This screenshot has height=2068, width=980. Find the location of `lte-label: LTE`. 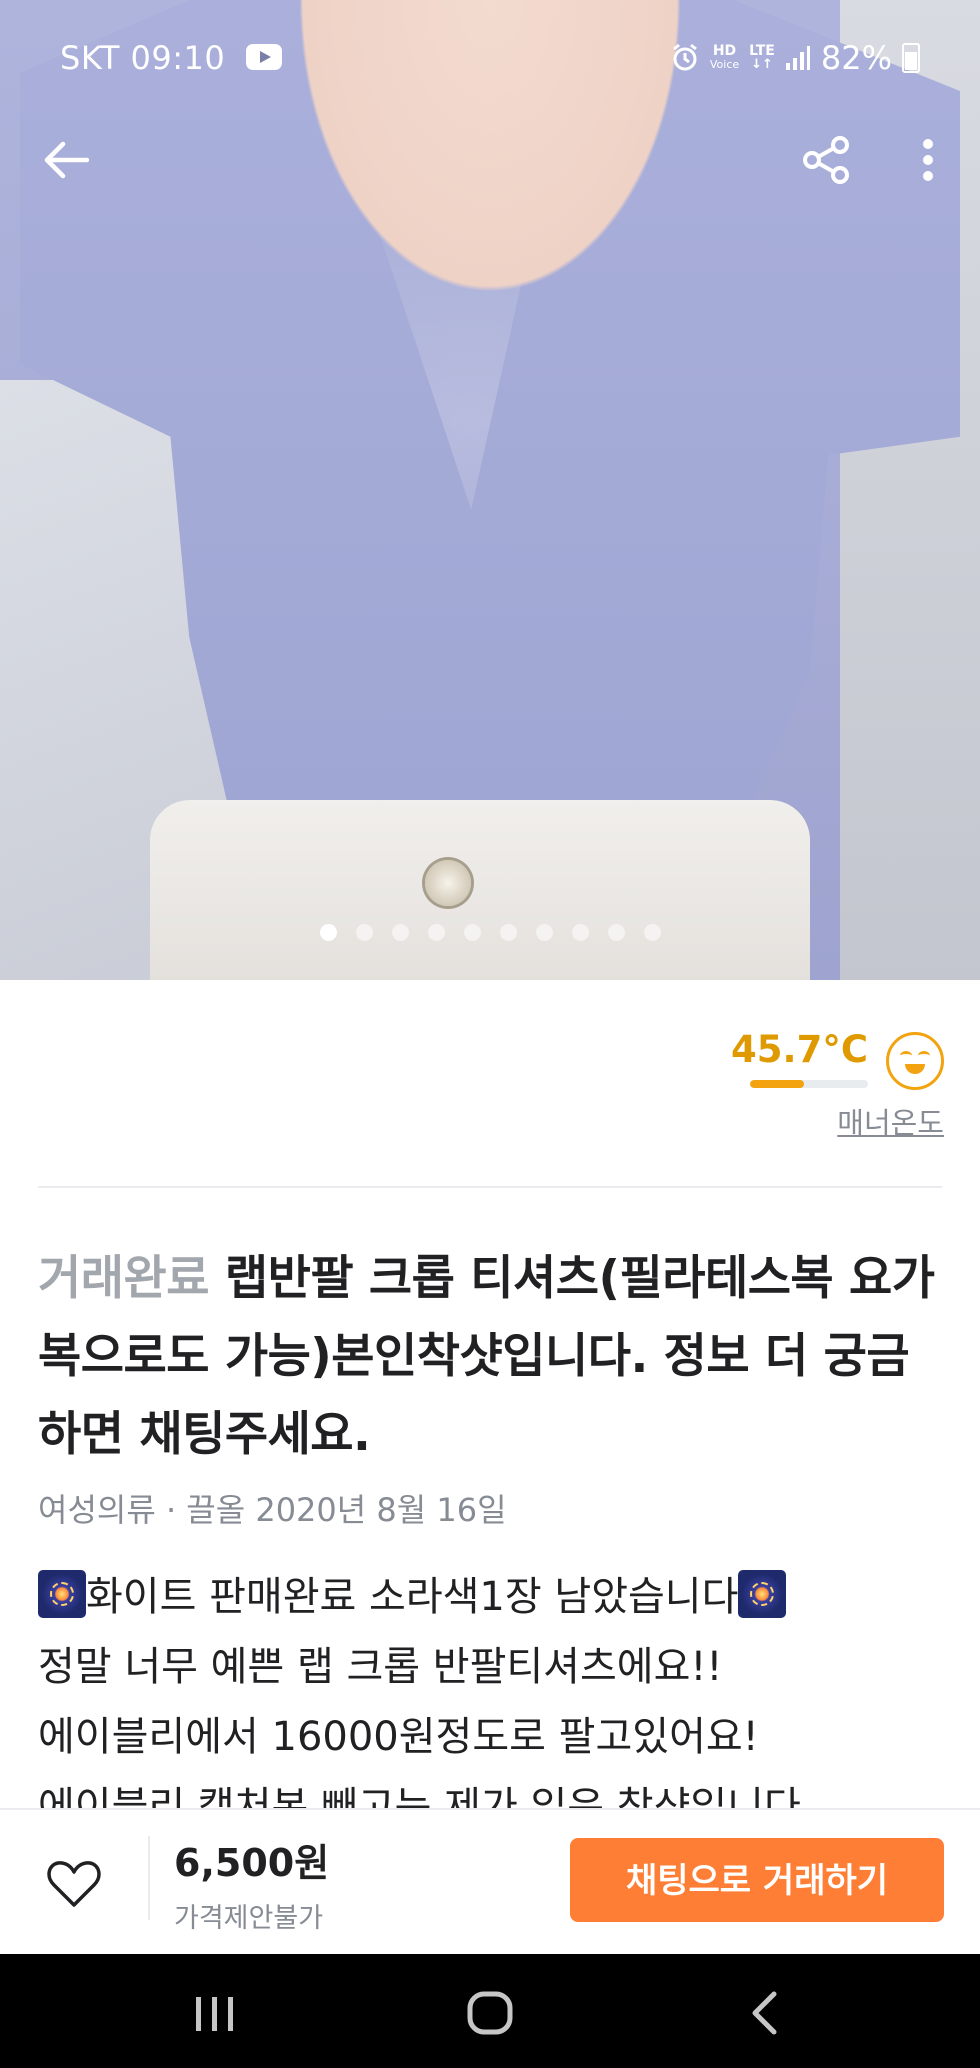

lte-label: LTE is located at coordinates (762, 51).